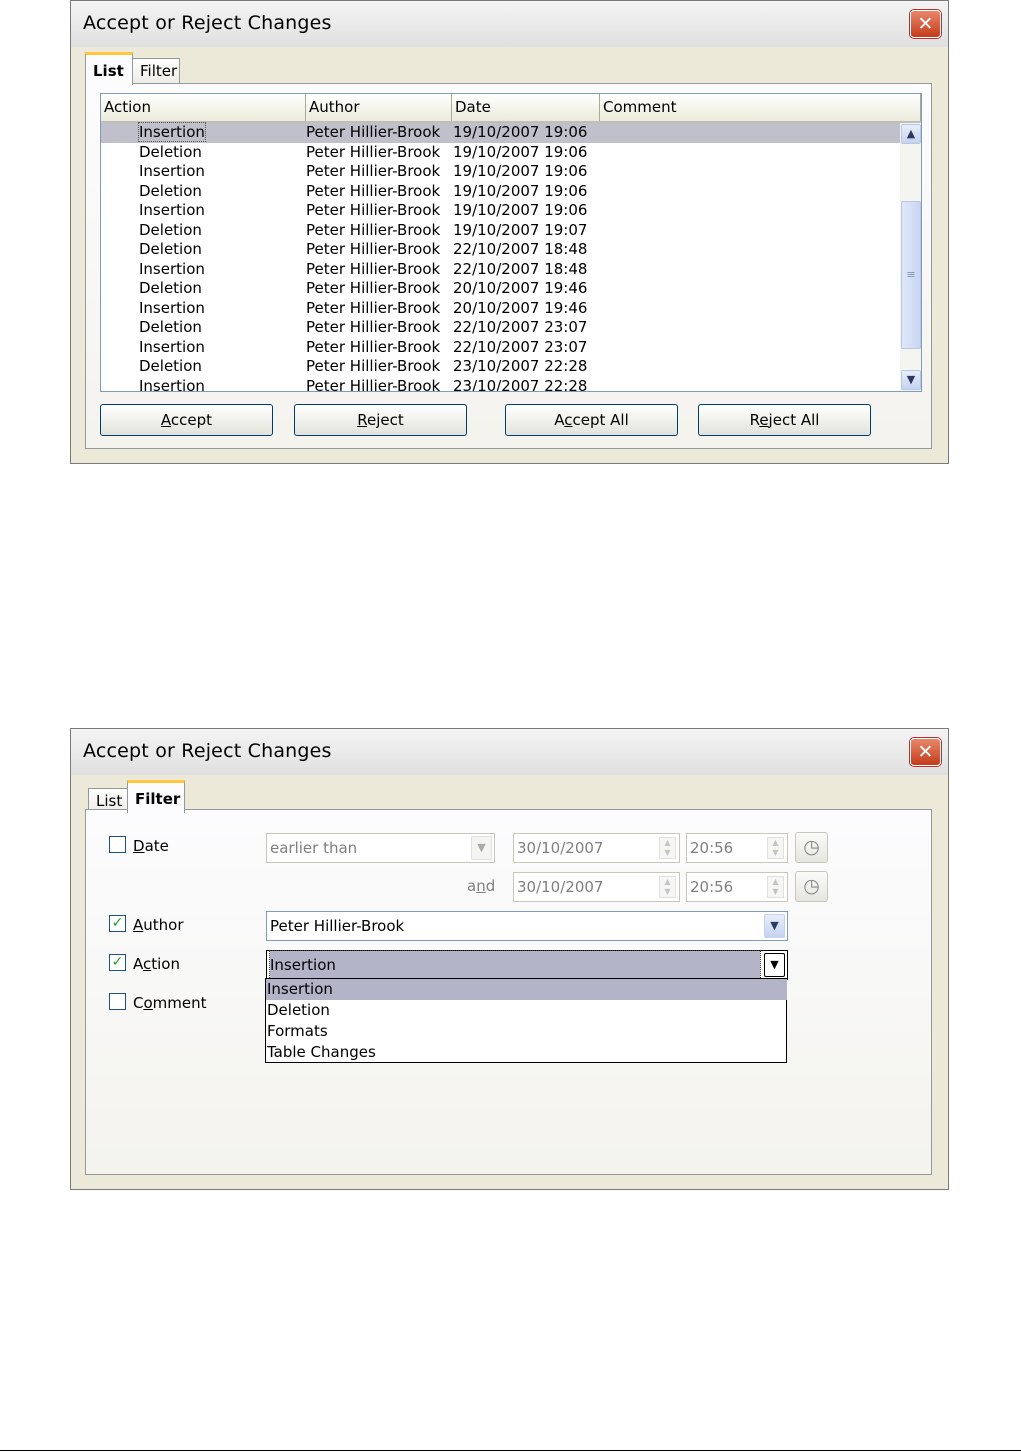  I want to click on column-header-date: Date, so click(526, 107).